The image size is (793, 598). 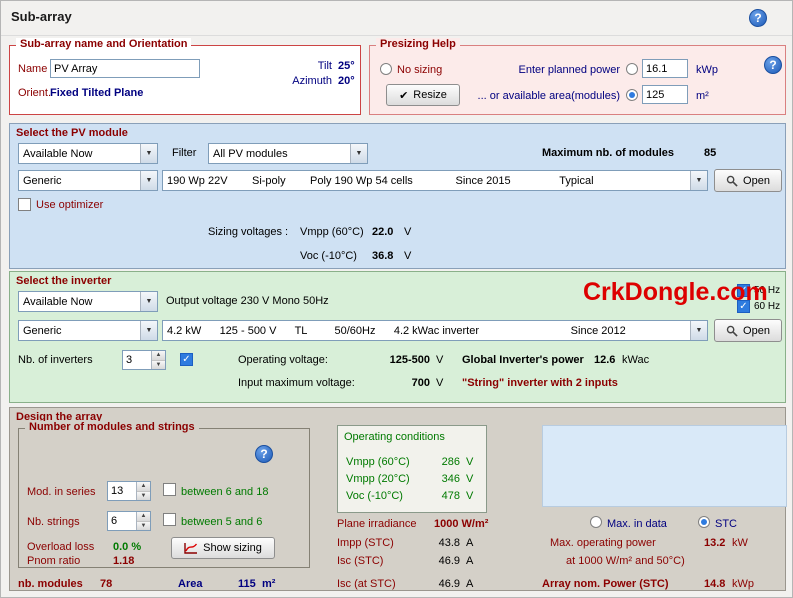 What do you see at coordinates (169, 519) in the screenshot?
I see `nb-strings-range-checkbox` at bounding box center [169, 519].